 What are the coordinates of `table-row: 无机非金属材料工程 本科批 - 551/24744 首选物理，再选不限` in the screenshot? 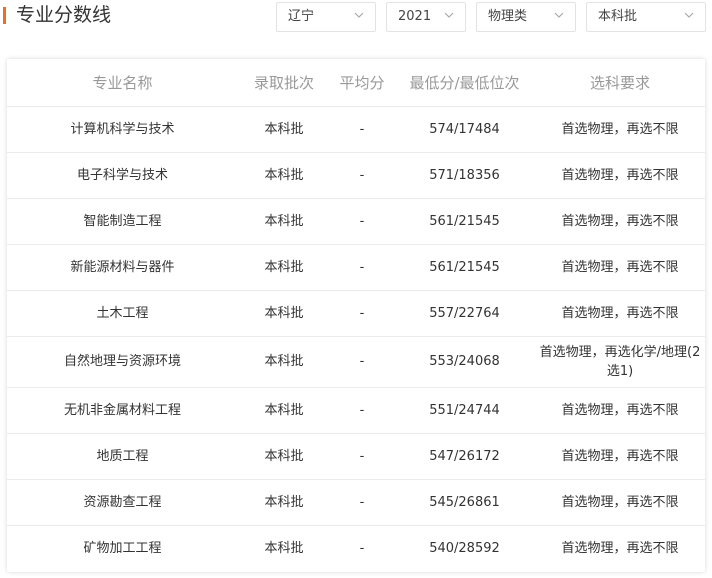 It's located at (356, 410).